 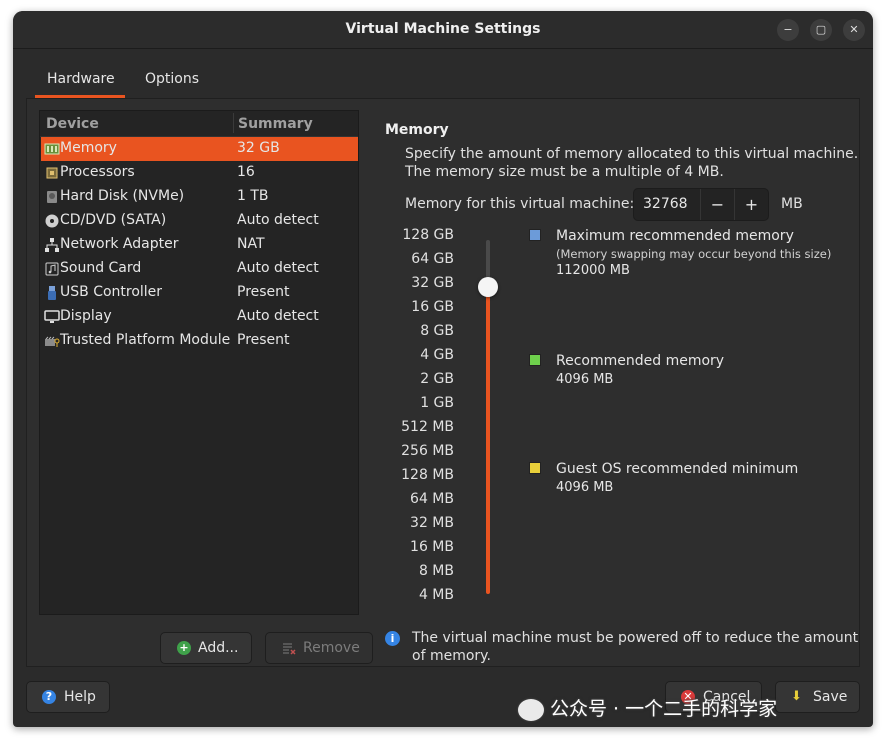 I want to click on memory-icon, so click(x=52, y=149).